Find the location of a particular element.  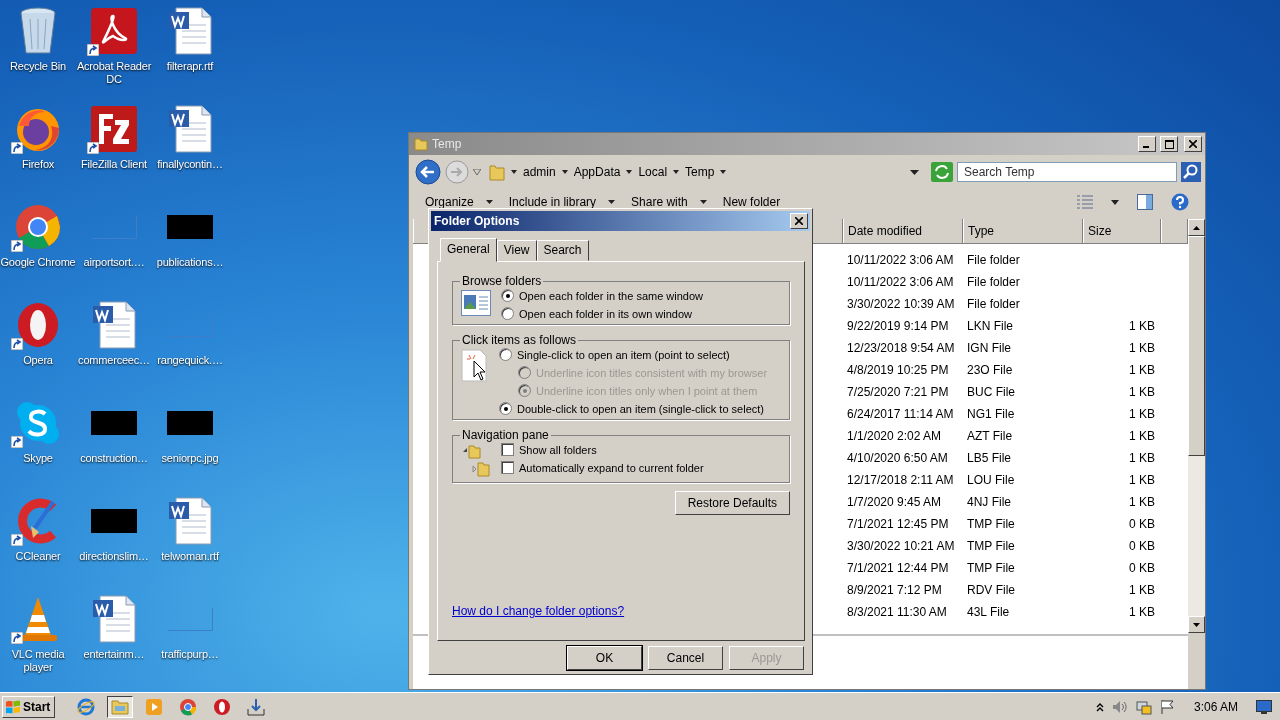

desktop-icon-label: Acrobat Reader DC is located at coordinates (114, 73).